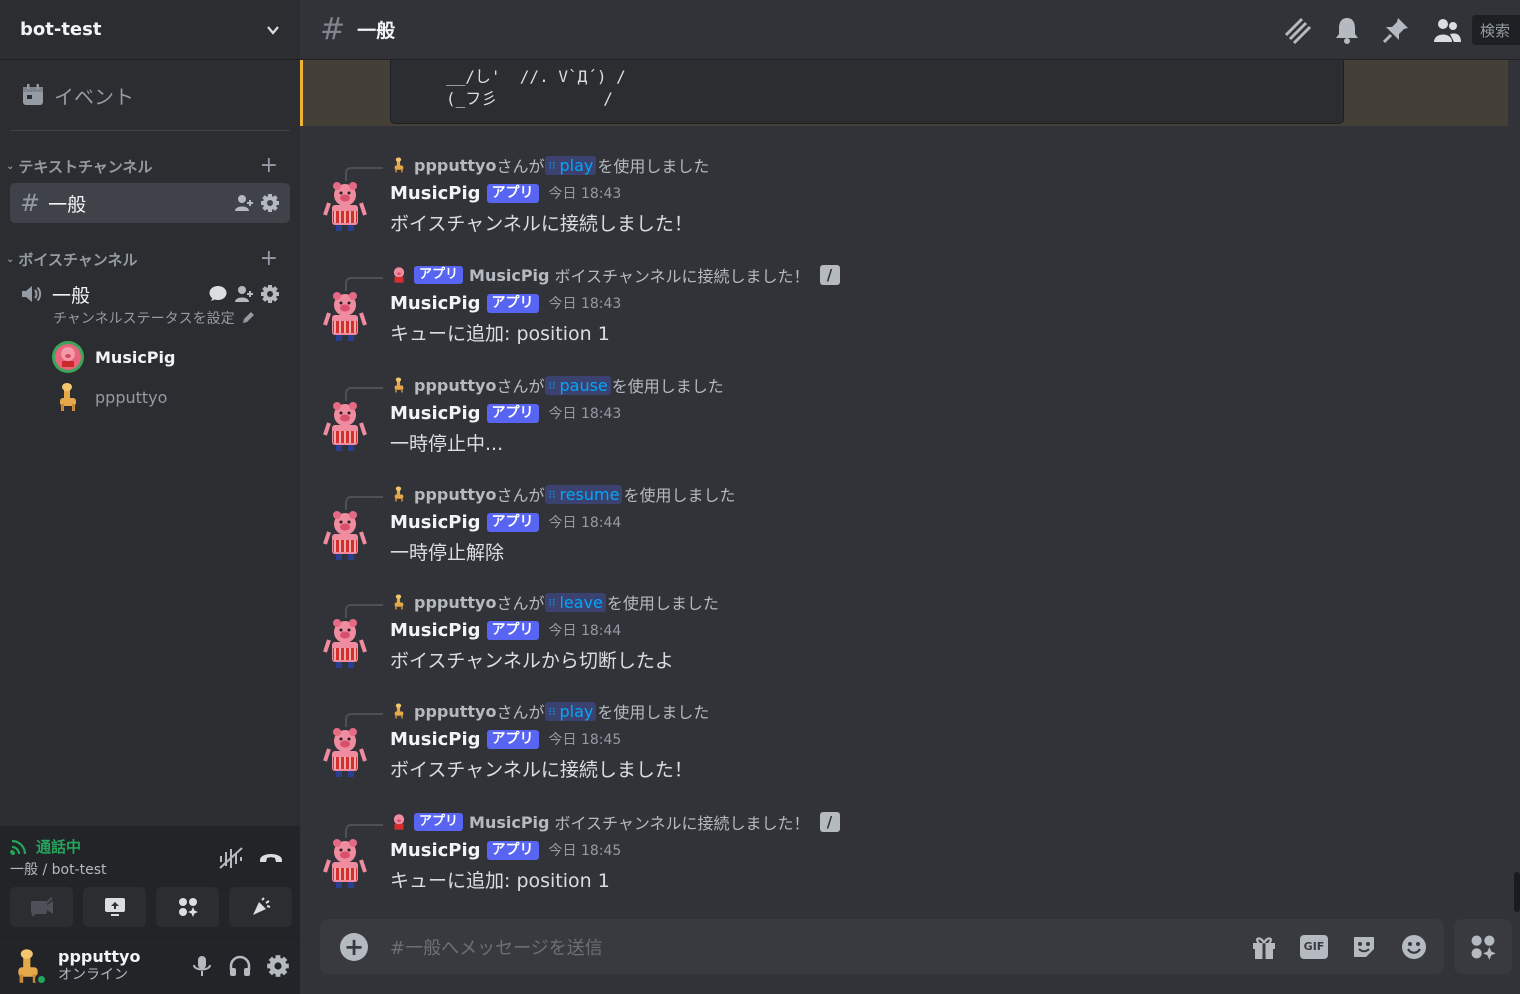  Describe the element at coordinates (820, 947) in the screenshot. I see `message-input: #一般へメッセージを送信` at that location.